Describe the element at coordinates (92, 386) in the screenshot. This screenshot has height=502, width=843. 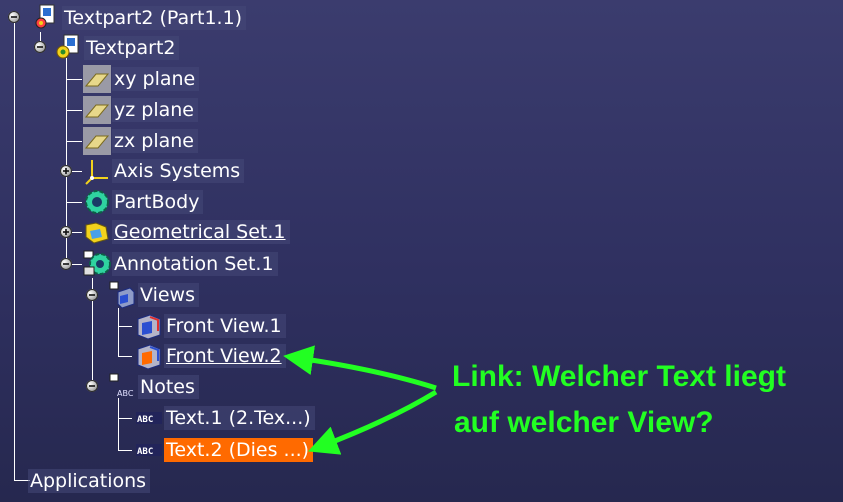
I see `collapse-toggle-notes` at that location.